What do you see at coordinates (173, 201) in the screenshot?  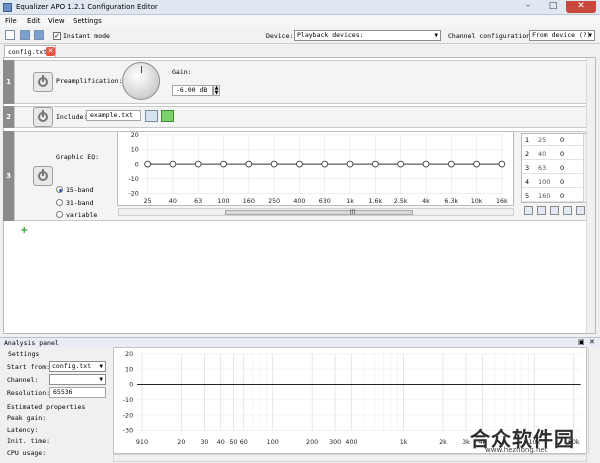 I see `eq-x-tick-label: 40` at bounding box center [173, 201].